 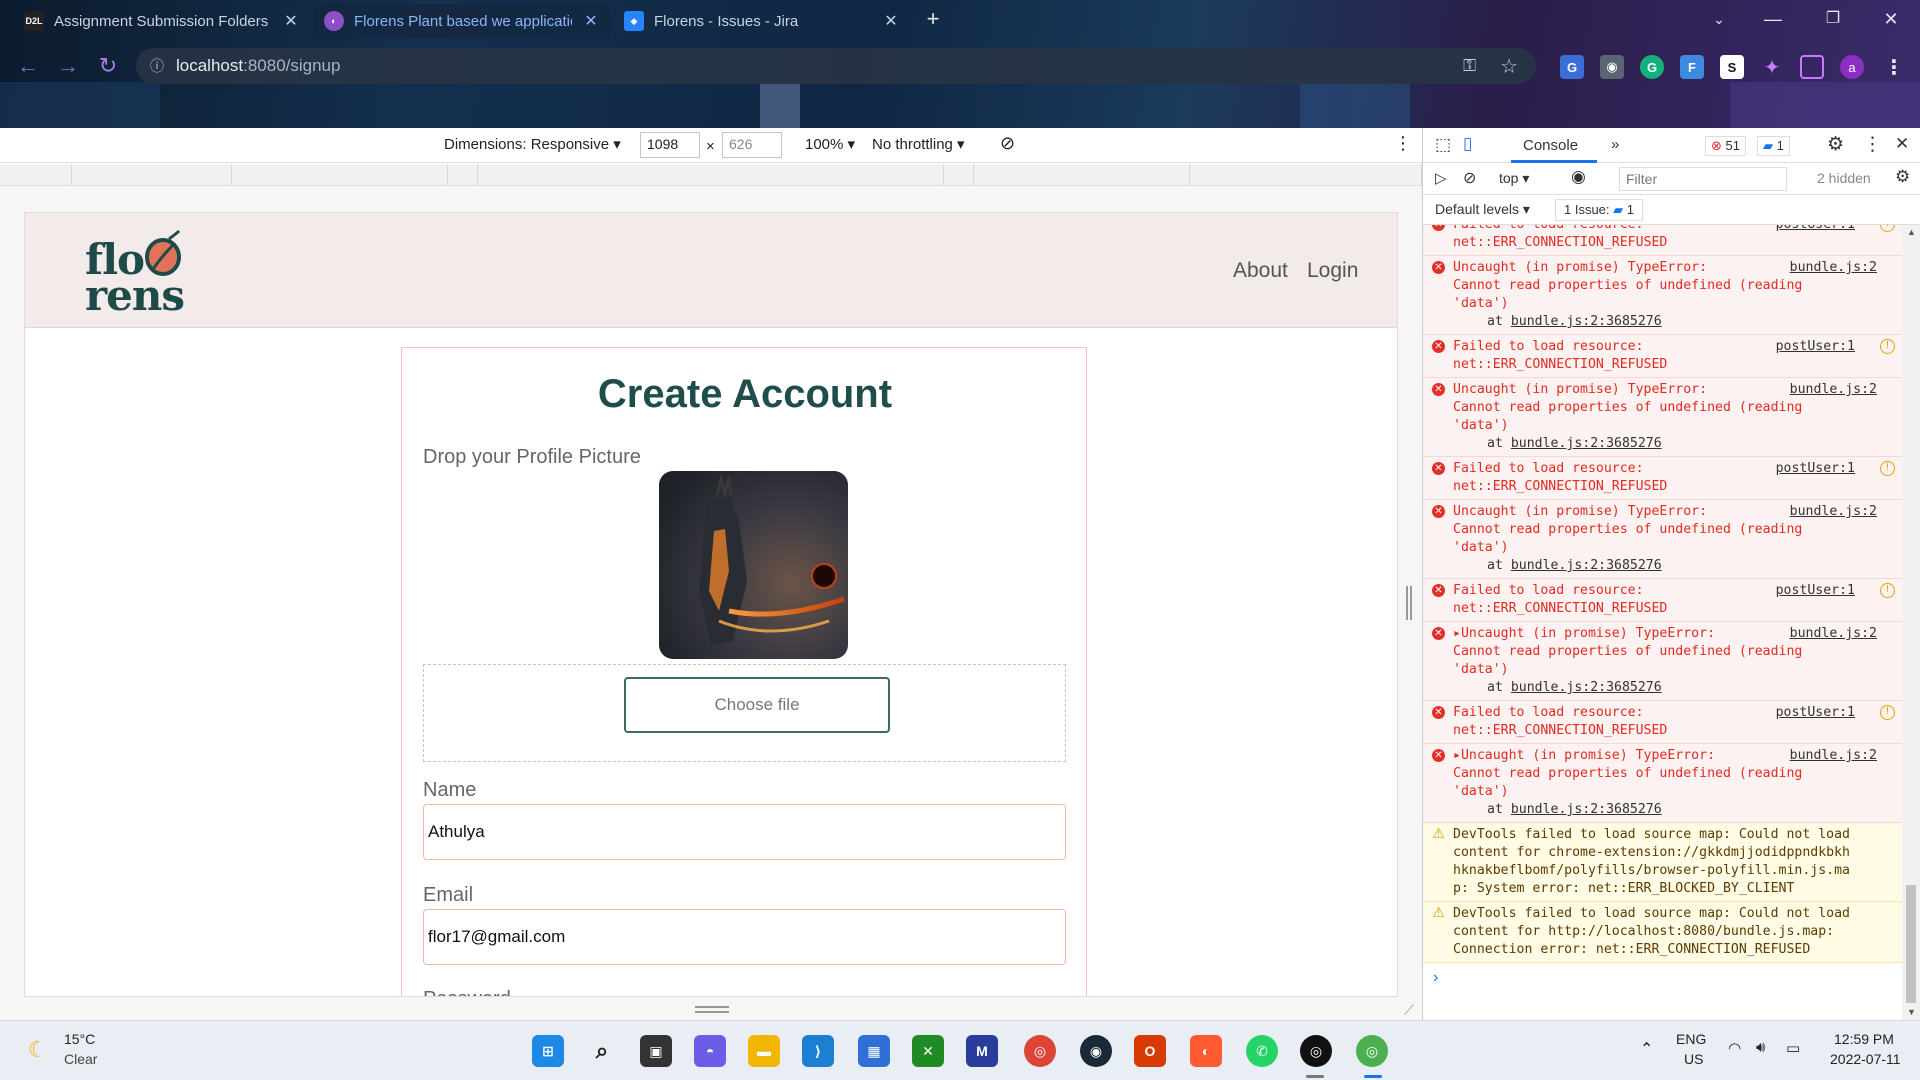 What do you see at coordinates (1902, 177) in the screenshot?
I see `console-settings-icon: ⚙` at bounding box center [1902, 177].